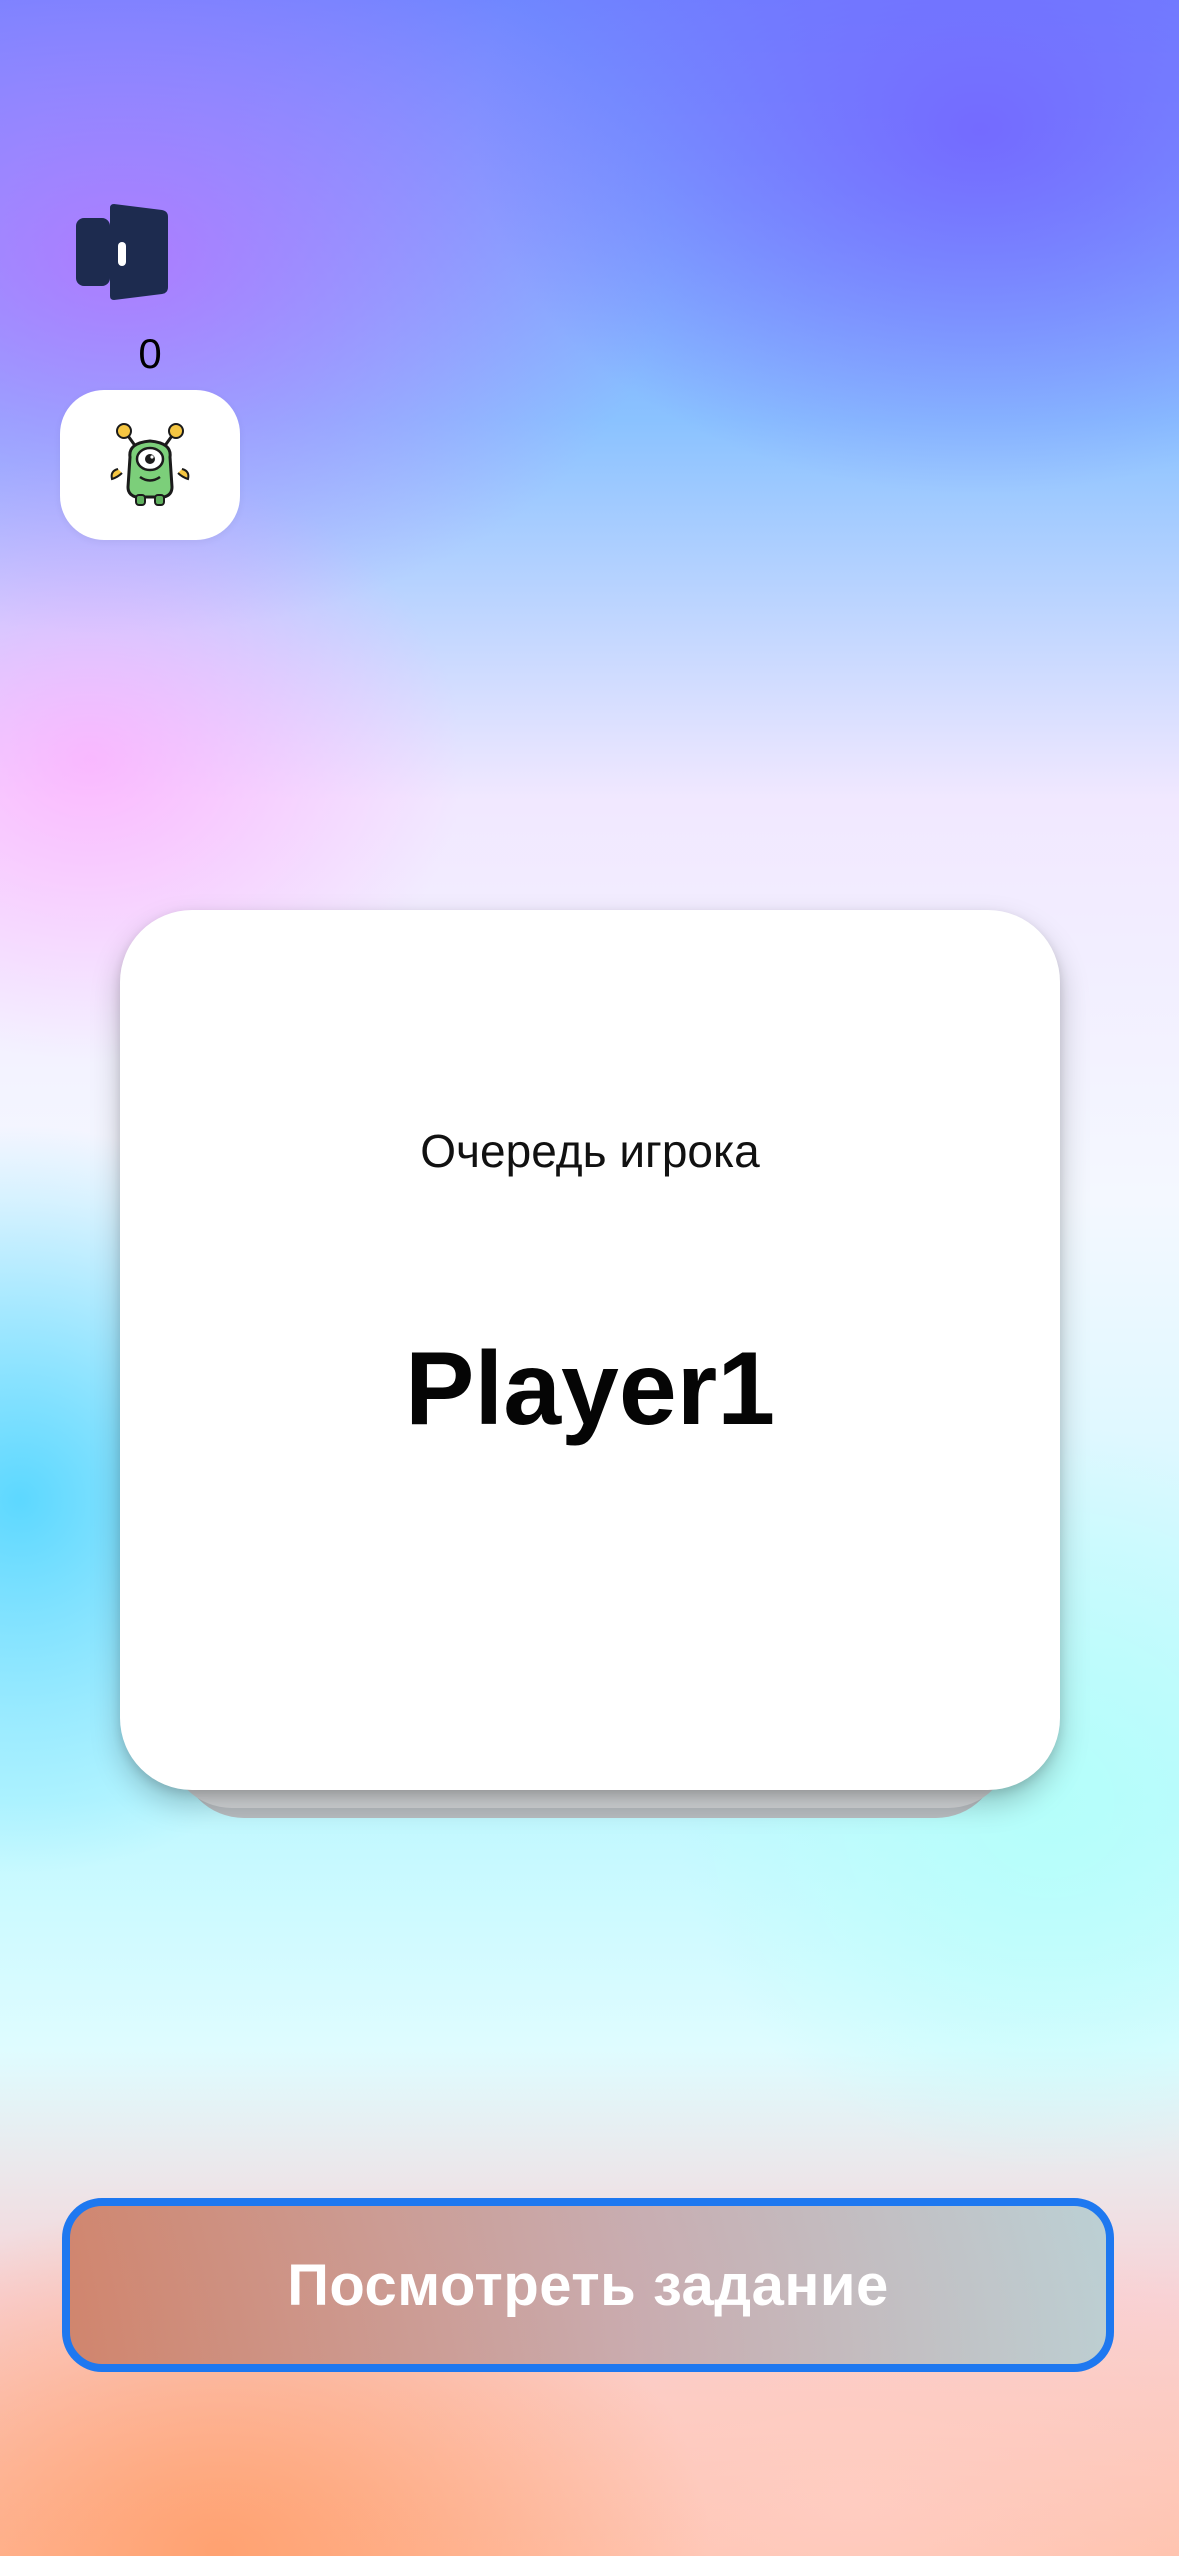 This screenshot has width=1179, height=2556. What do you see at coordinates (590, 1389) in the screenshot?
I see `player-name: Player1` at bounding box center [590, 1389].